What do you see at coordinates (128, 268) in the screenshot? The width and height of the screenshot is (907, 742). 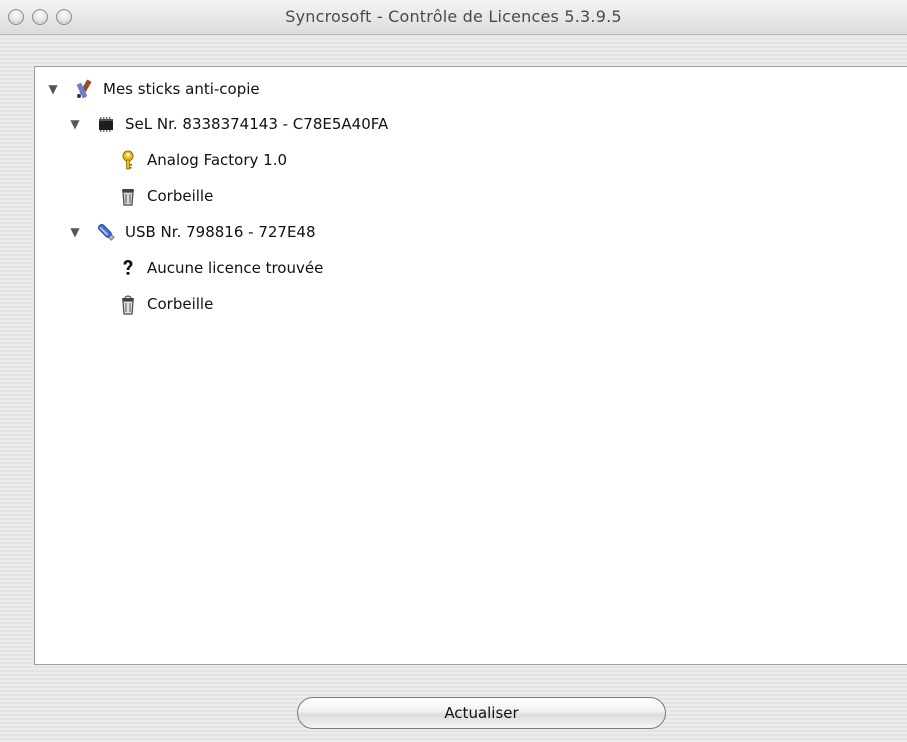 I see `question-icon` at bounding box center [128, 268].